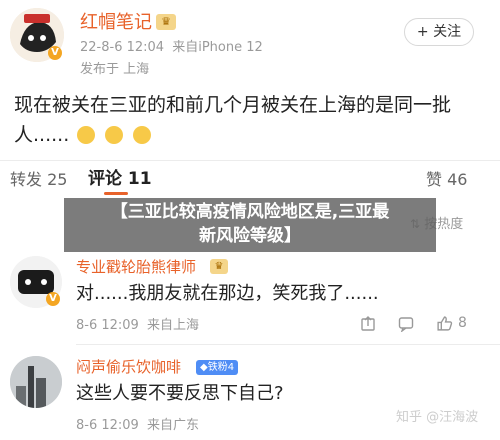 This screenshot has width=500, height=440. What do you see at coordinates (26, 179) in the screenshot?
I see `tab-reposts-label: 转发` at bounding box center [26, 179].